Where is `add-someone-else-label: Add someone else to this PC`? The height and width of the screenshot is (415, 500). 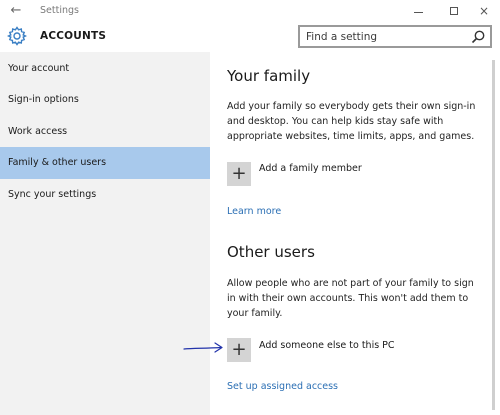
add-someone-else-label: Add someone else to this PC is located at coordinates (327, 345).